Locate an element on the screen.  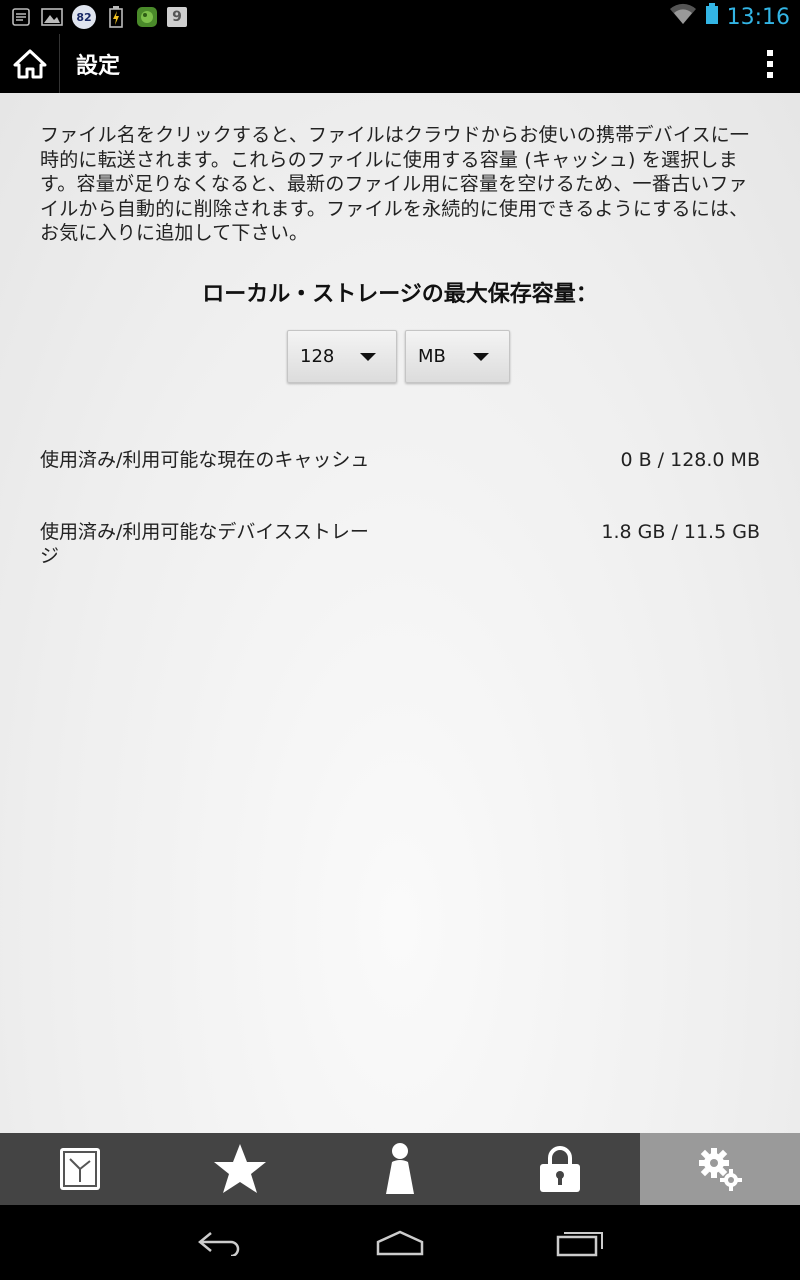
cache-usage-label: 使用済み/利用可能な現在のキャッシュ is located at coordinates (205, 460).